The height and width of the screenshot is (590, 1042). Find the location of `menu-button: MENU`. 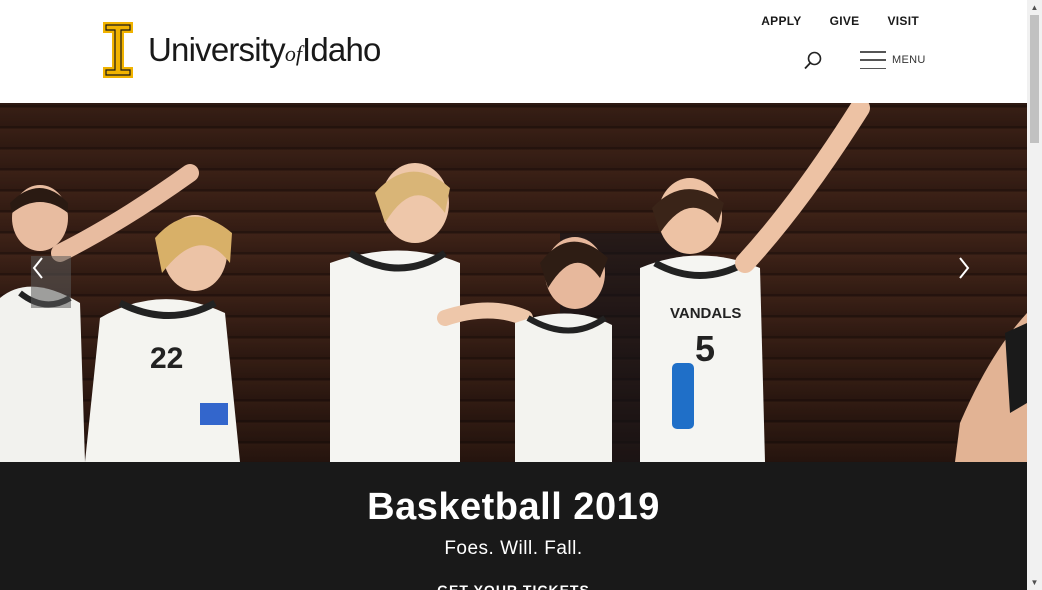

menu-button: MENU is located at coordinates (893, 60).